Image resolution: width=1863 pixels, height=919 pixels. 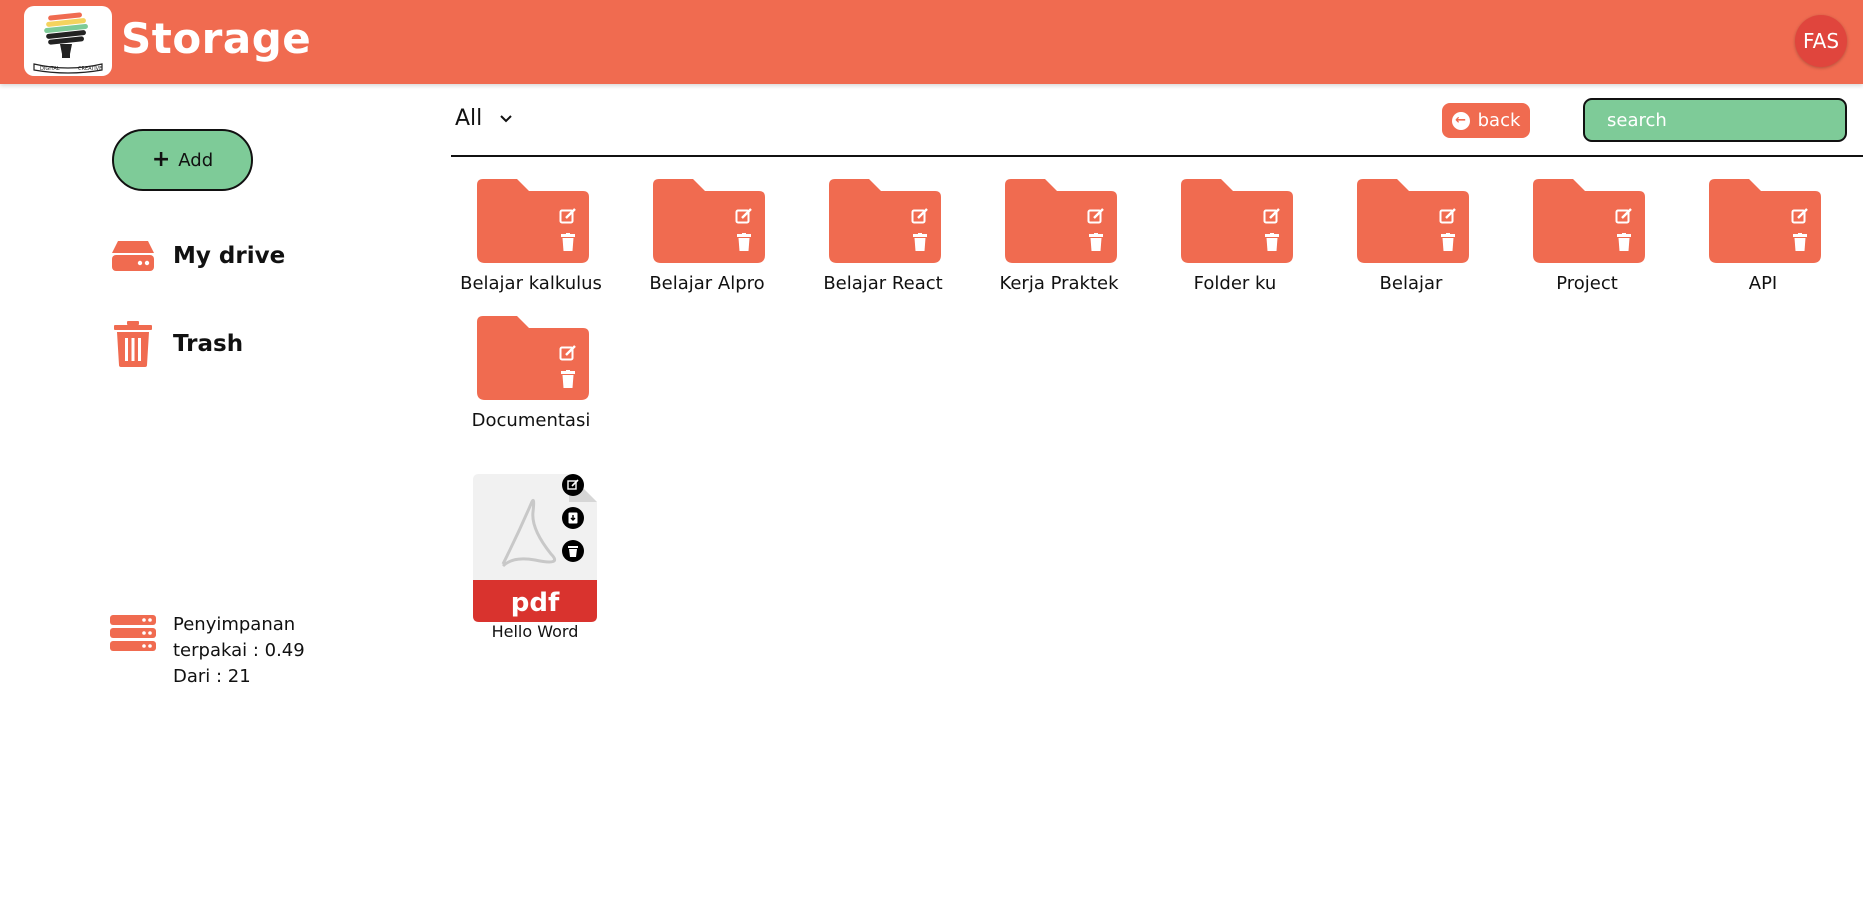 What do you see at coordinates (531, 239) in the screenshot?
I see `folder-item: Belajar kalkulus` at bounding box center [531, 239].